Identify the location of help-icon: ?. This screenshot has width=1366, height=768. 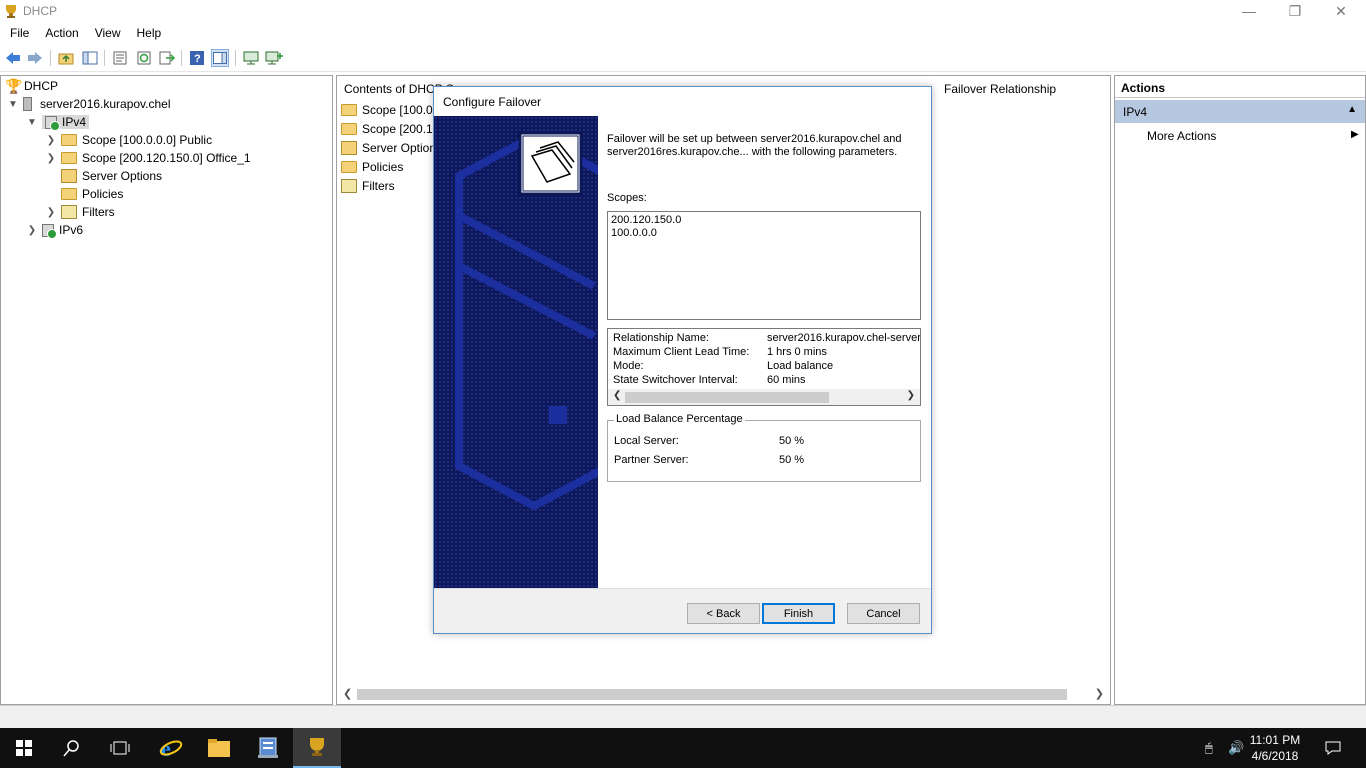
(197, 58).